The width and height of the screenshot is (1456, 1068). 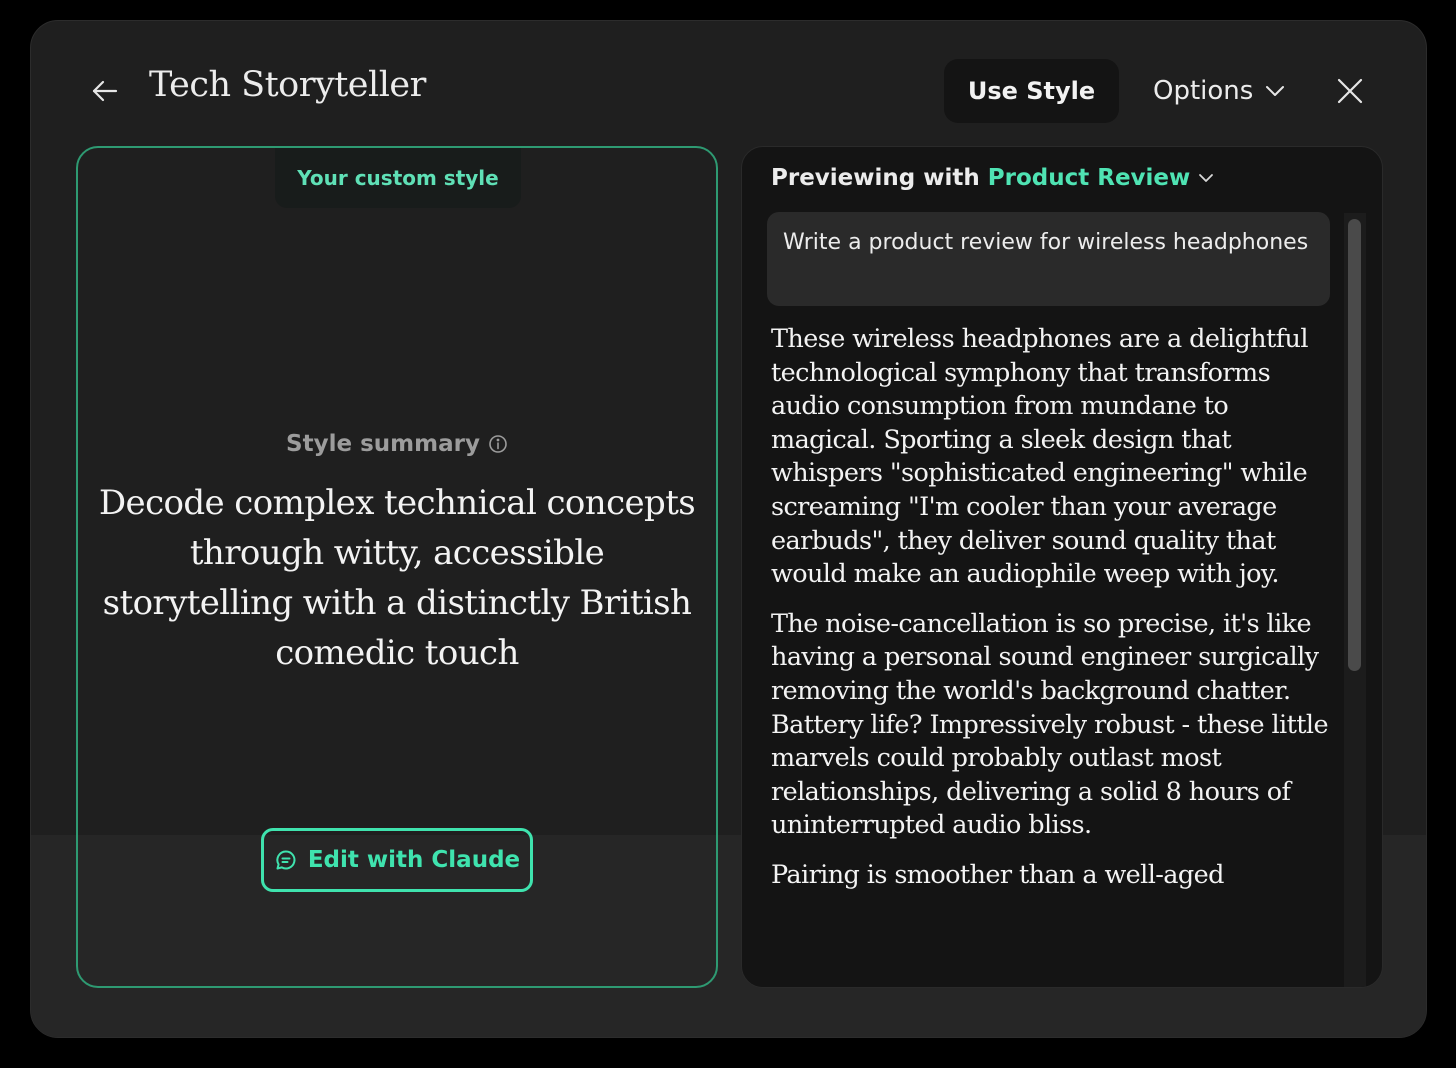 I want to click on preview-label: Previewing with, so click(x=875, y=178).